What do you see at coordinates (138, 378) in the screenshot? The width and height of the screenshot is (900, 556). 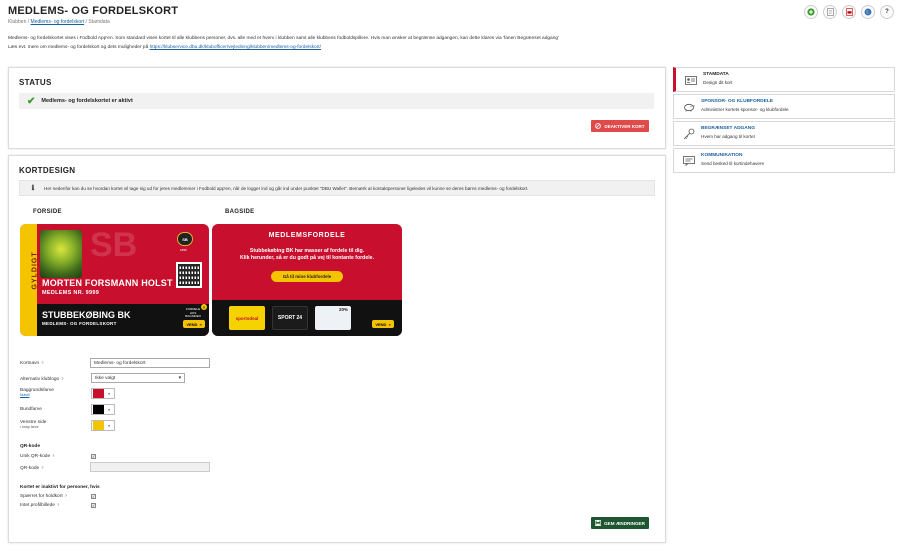 I see `logo-select: Ikke valgt ▾` at bounding box center [138, 378].